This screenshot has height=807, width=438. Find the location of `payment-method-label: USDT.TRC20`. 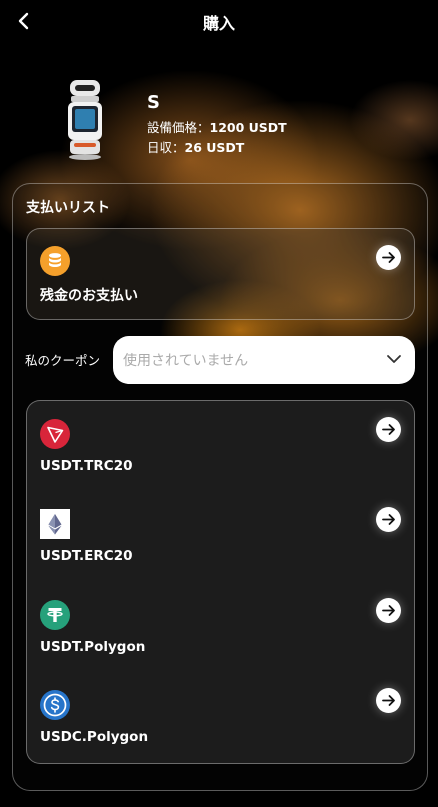

payment-method-label: USDT.TRC20 is located at coordinates (86, 466).